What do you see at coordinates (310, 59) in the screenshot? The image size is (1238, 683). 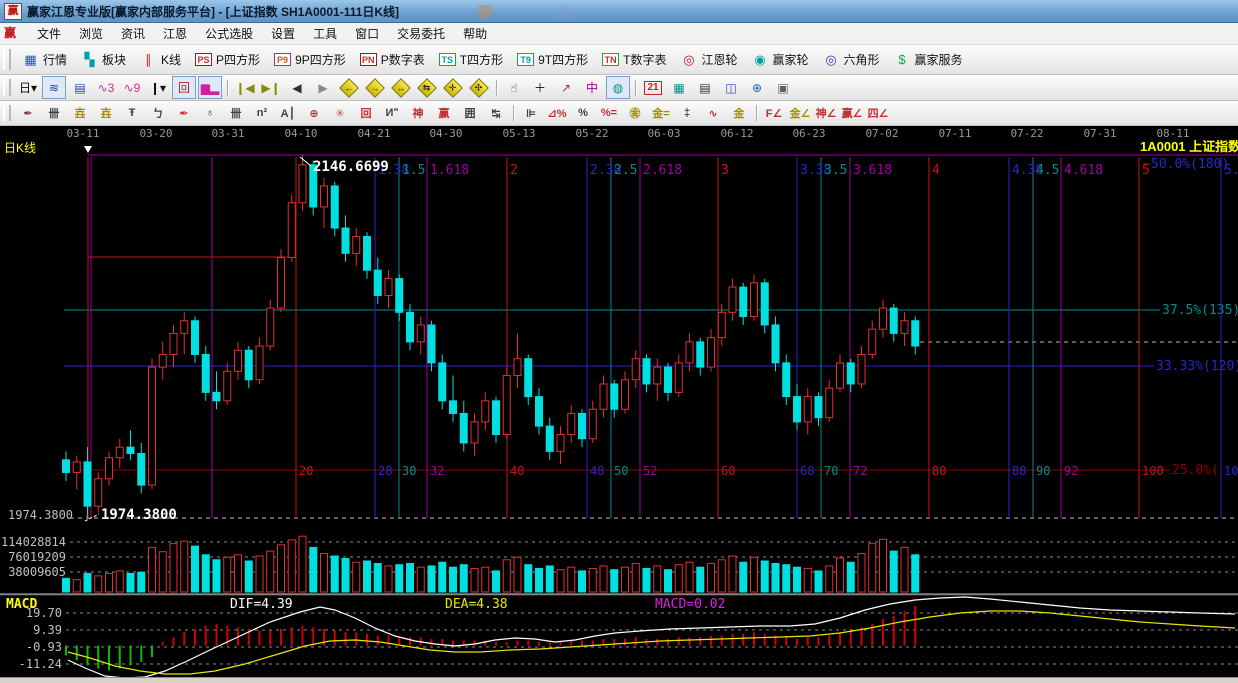 I see `nine-p-square-button: P9 9P四方形` at bounding box center [310, 59].